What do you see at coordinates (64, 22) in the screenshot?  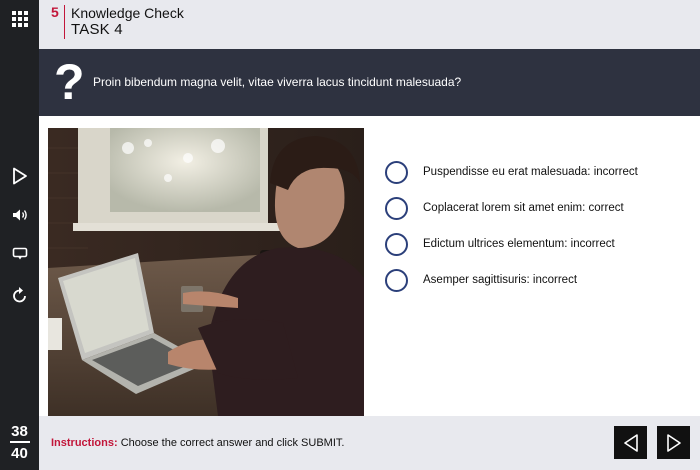 I see `header-divider` at bounding box center [64, 22].